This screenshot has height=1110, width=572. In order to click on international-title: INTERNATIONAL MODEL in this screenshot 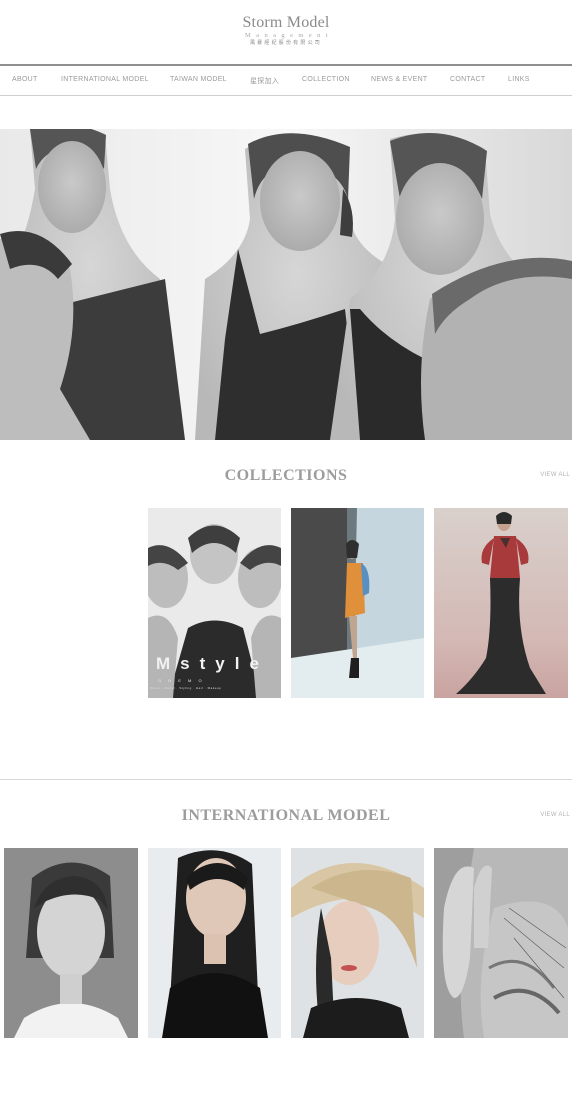, I will do `click(286, 815)`.